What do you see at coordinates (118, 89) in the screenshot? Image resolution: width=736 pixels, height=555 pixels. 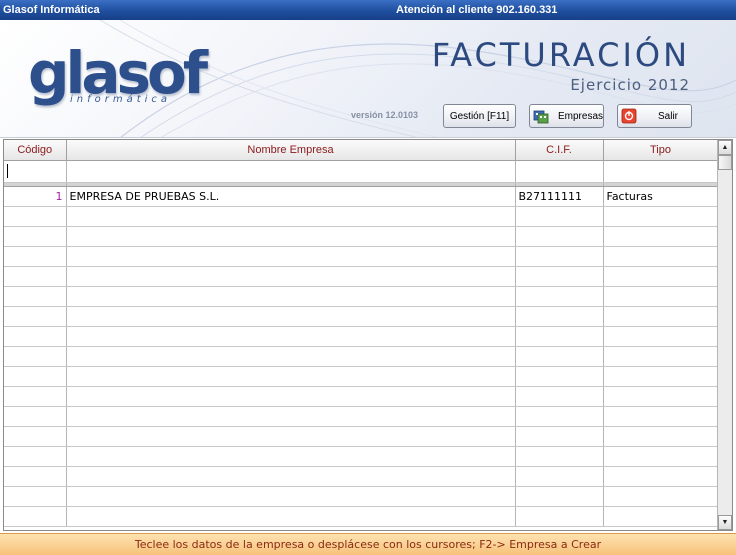 I see `glasof-logo: glasof informática` at bounding box center [118, 89].